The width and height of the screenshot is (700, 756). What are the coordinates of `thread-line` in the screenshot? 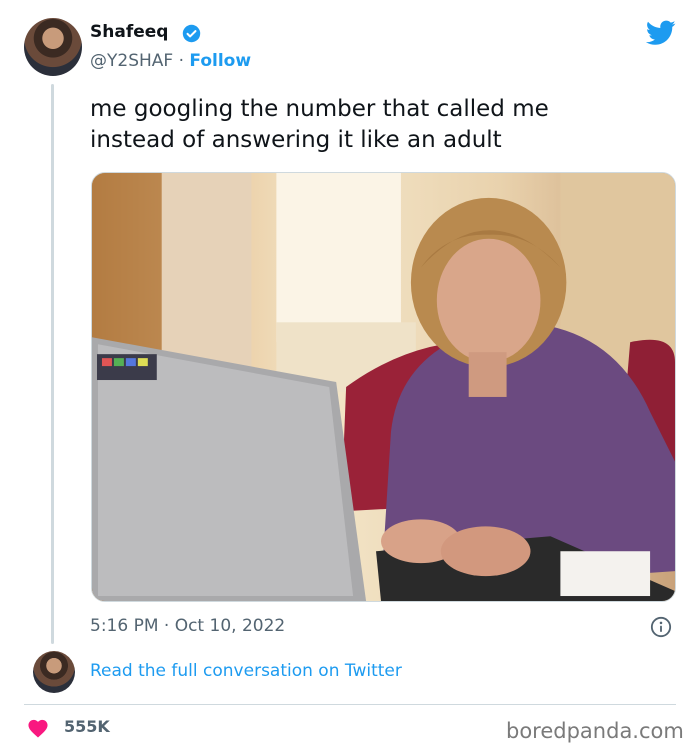 It's located at (52, 364).